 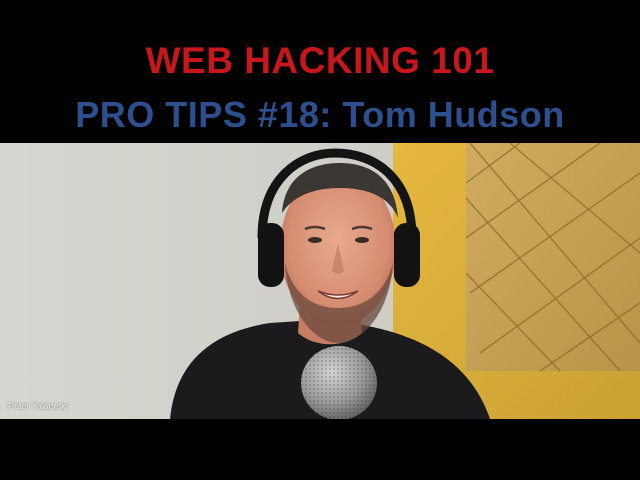 What do you see at coordinates (339, 382) in the screenshot?
I see `microphone-icon` at bounding box center [339, 382].